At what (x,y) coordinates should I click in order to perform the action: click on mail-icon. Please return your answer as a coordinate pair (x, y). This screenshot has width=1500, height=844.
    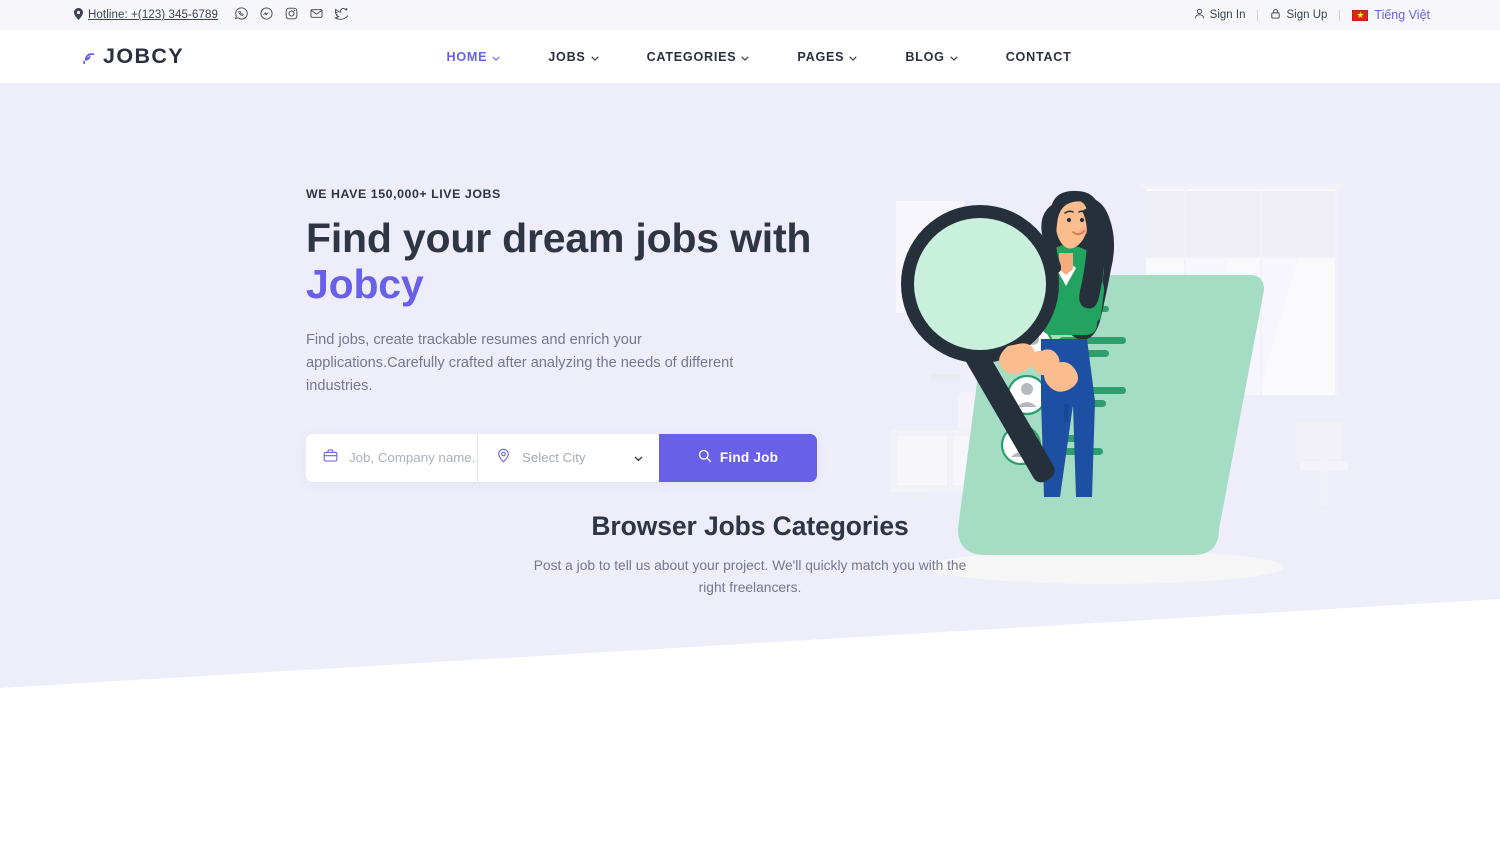
    Looking at the image, I should click on (316, 15).